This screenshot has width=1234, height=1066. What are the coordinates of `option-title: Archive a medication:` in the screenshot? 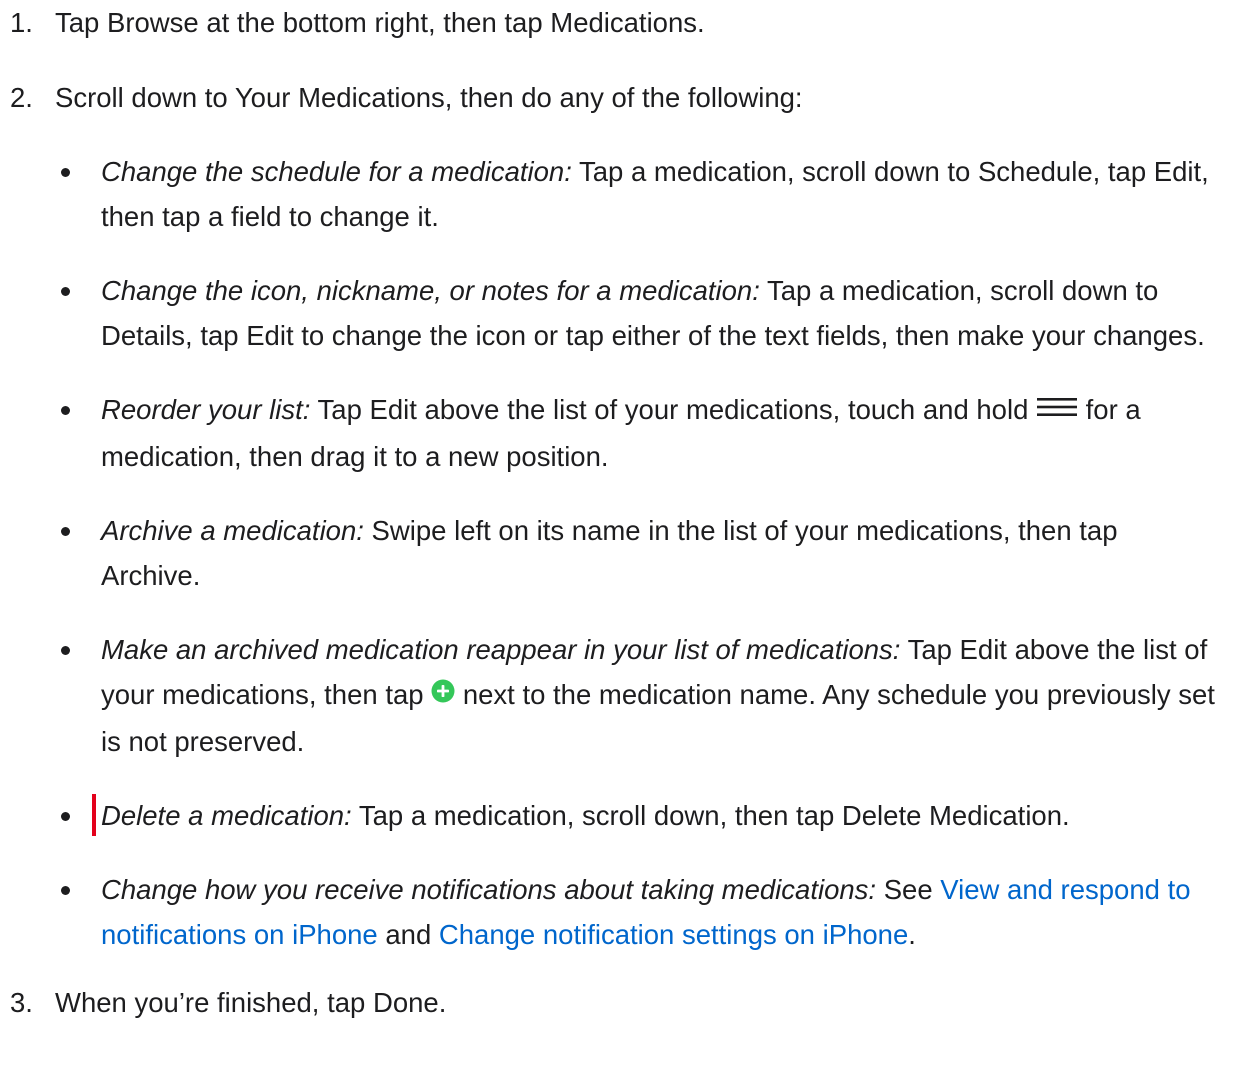 It's located at (232, 531).